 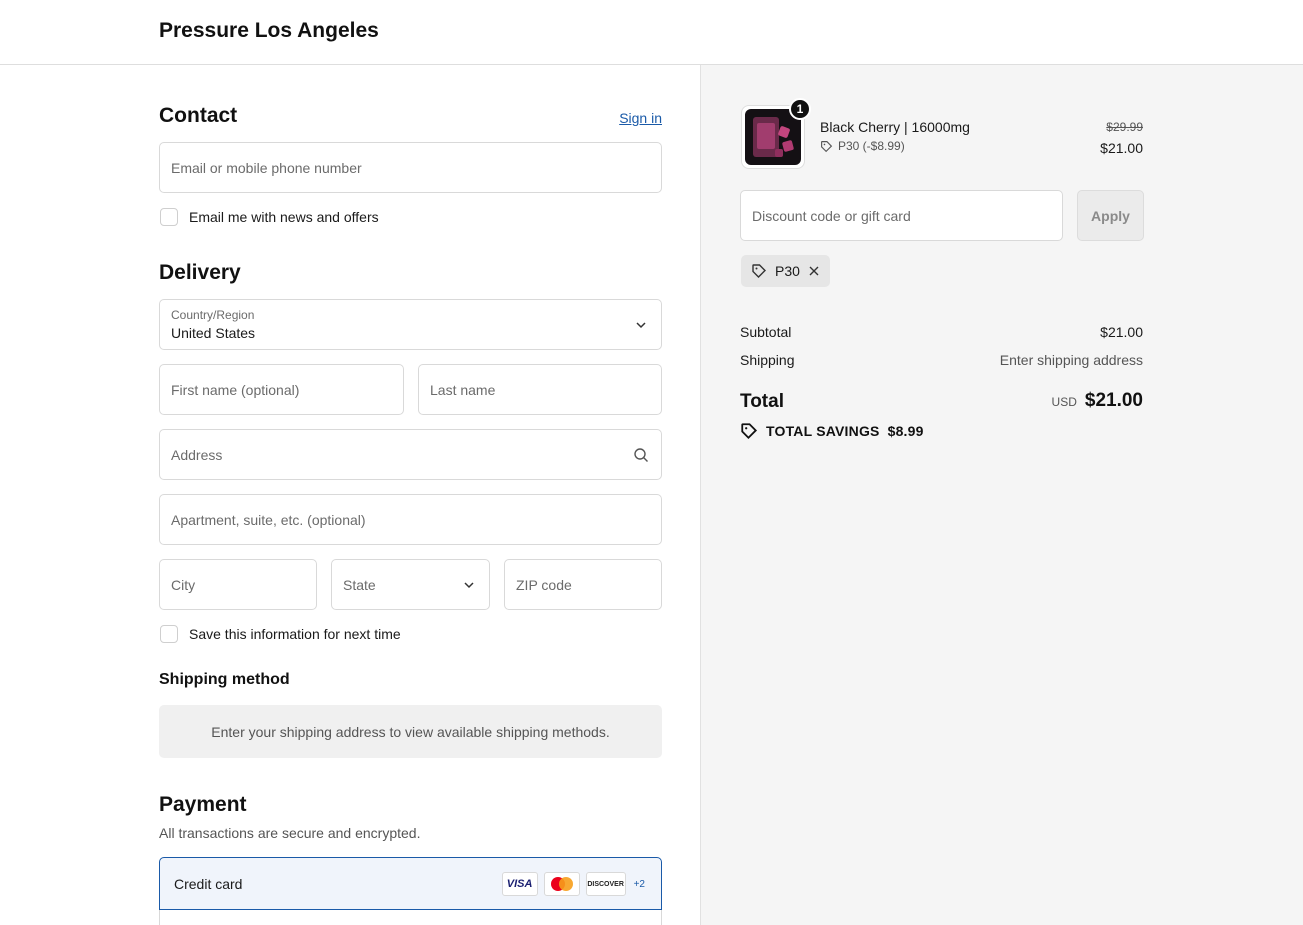 What do you see at coordinates (284, 217) in the screenshot?
I see `newsletter-label: Email me with news and offers` at bounding box center [284, 217].